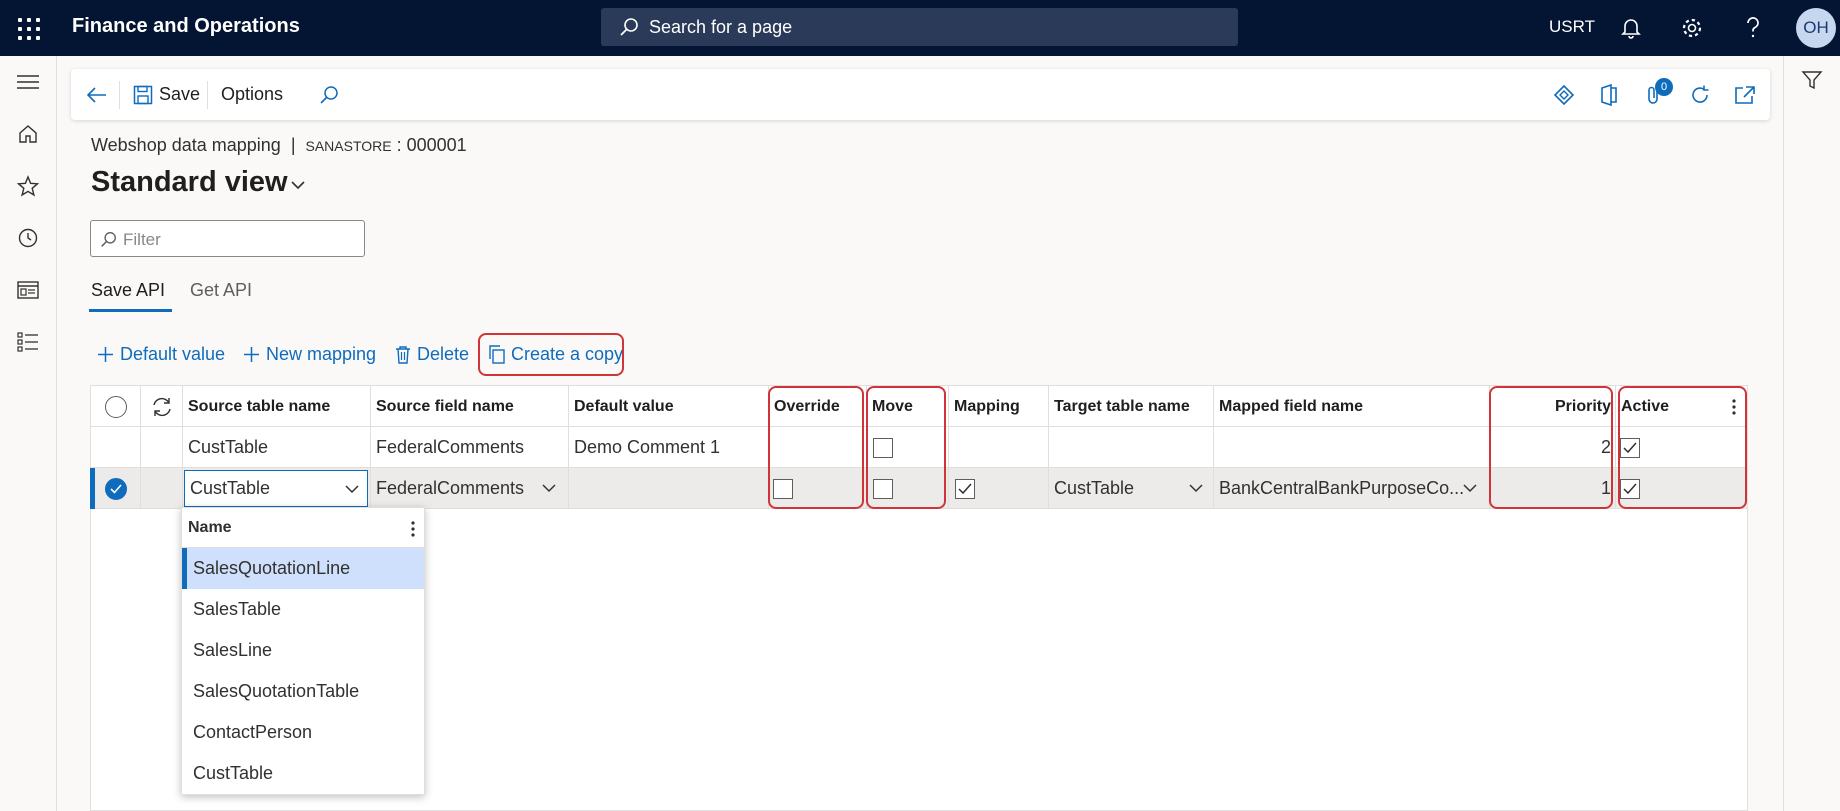 The image size is (1840, 811). I want to click on back-arrow-icon, so click(96, 94).